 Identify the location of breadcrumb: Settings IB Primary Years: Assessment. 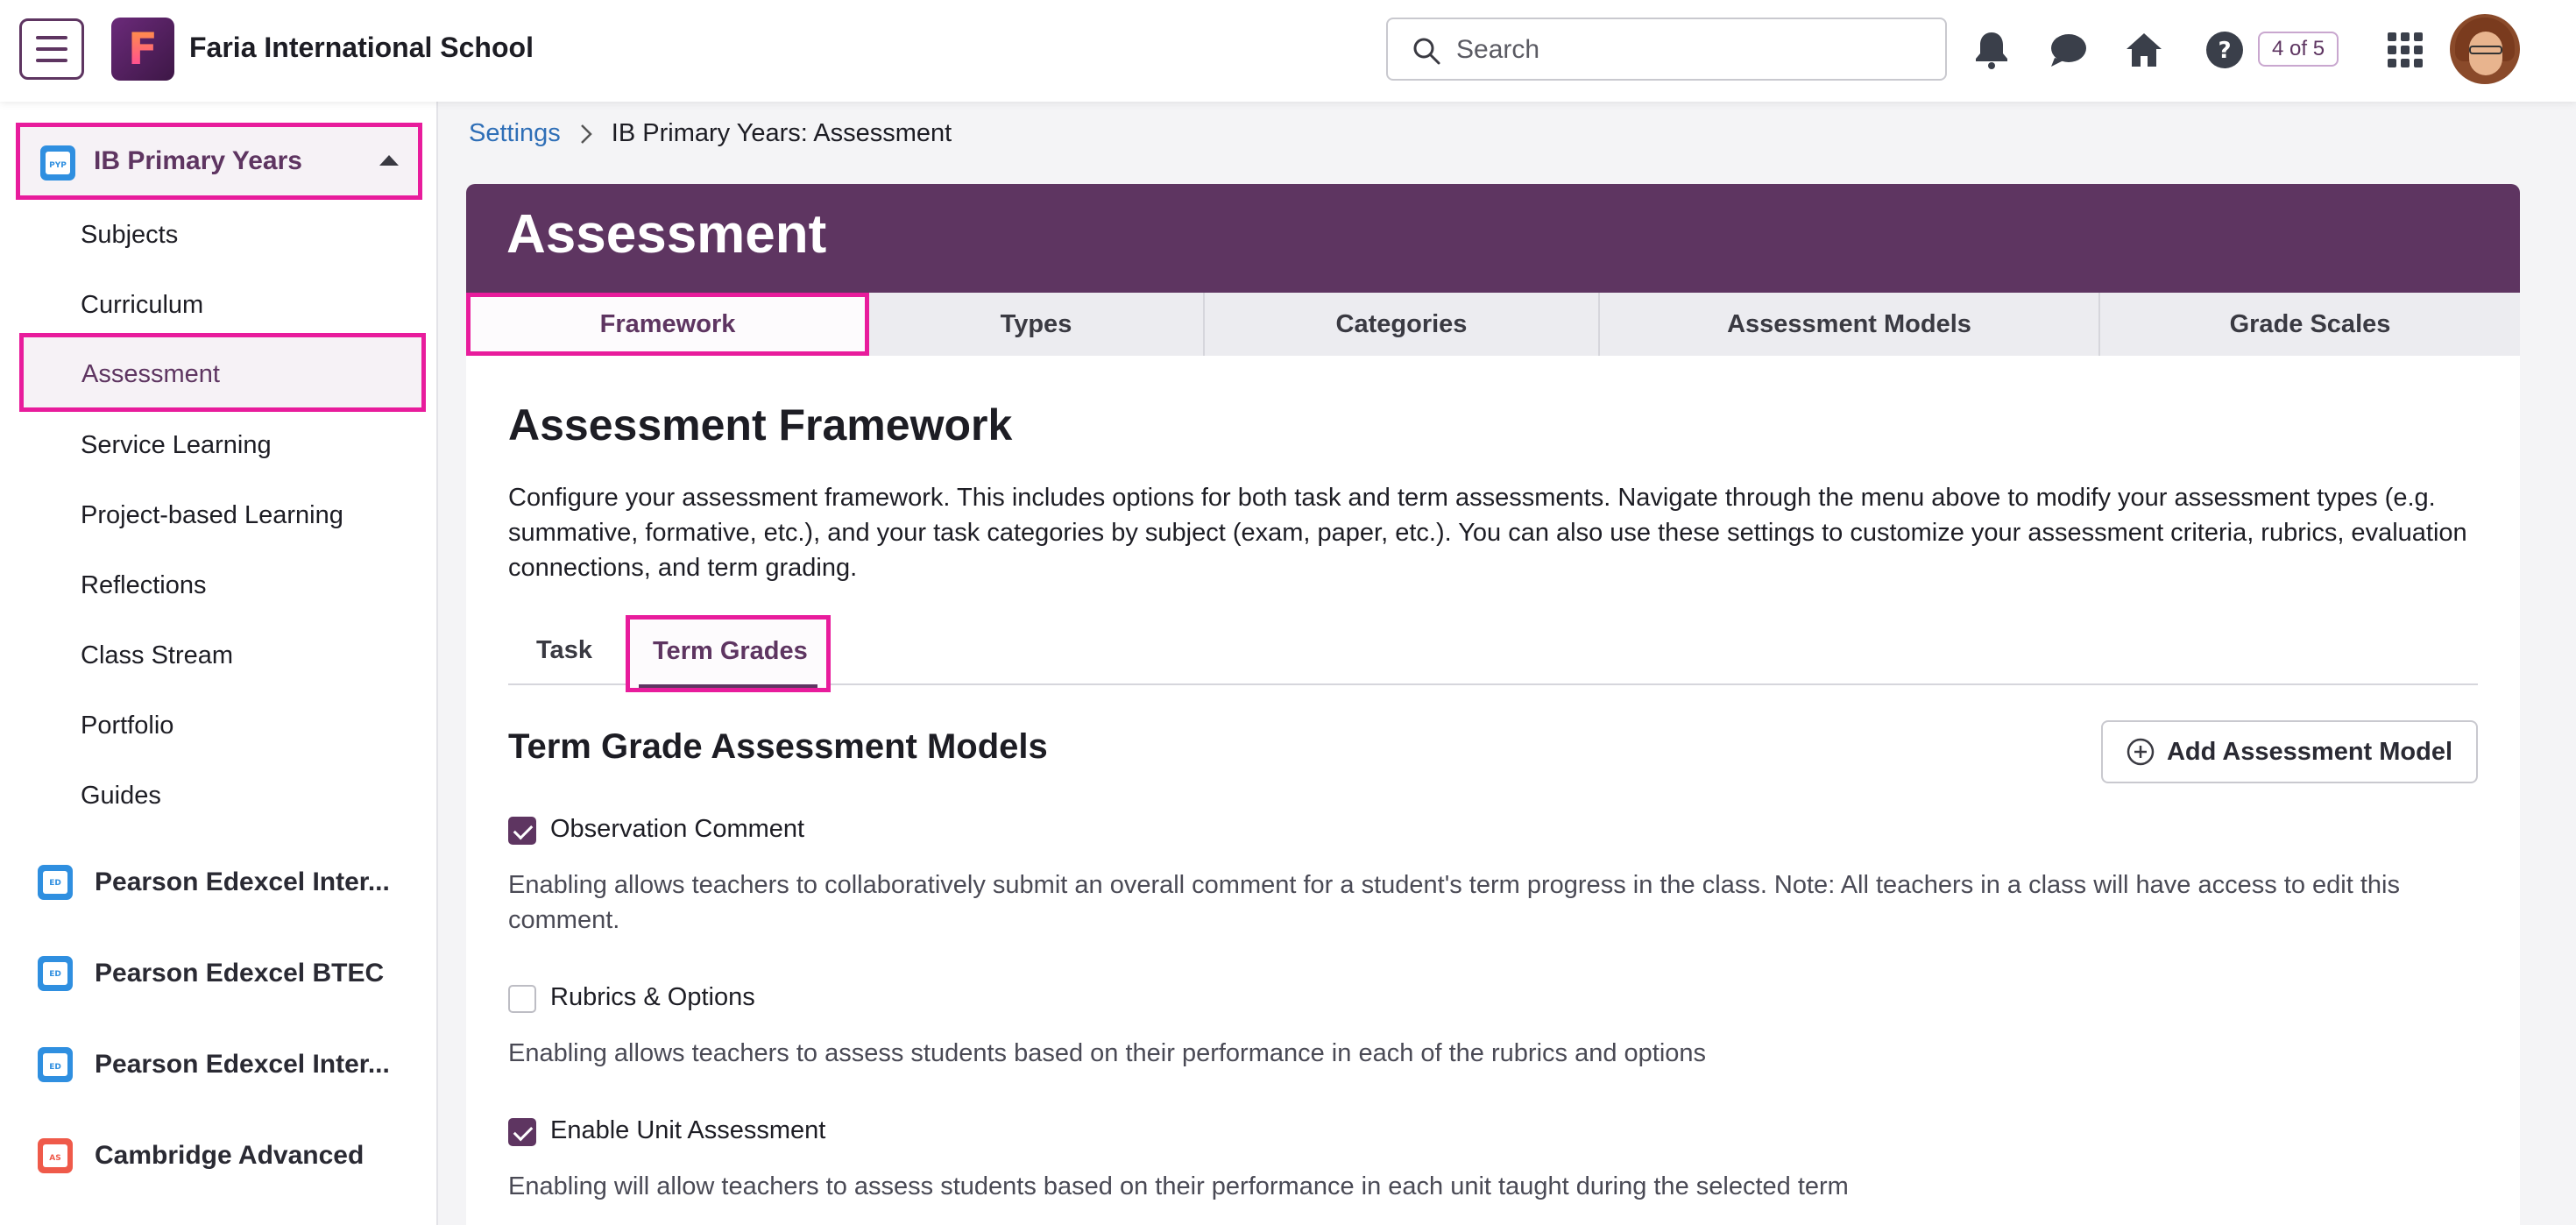
(710, 133).